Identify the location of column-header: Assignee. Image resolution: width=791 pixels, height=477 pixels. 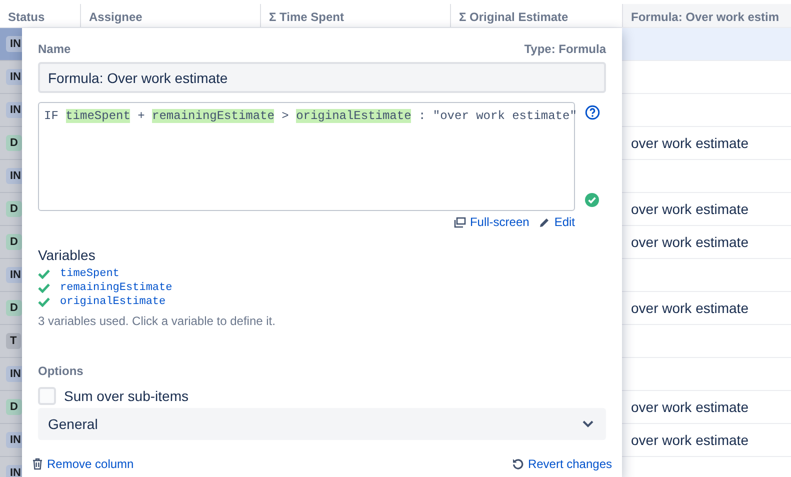
(170, 15).